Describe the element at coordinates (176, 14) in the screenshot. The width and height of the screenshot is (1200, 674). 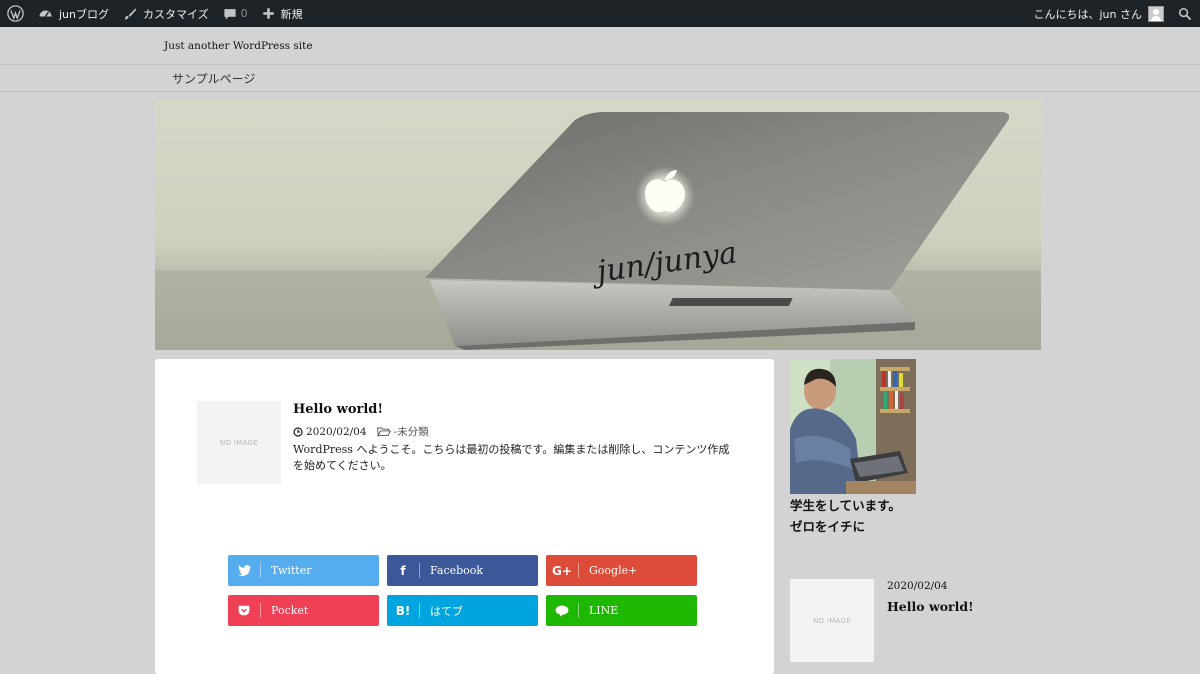
I see `customize-label: カスタマイズ` at that location.